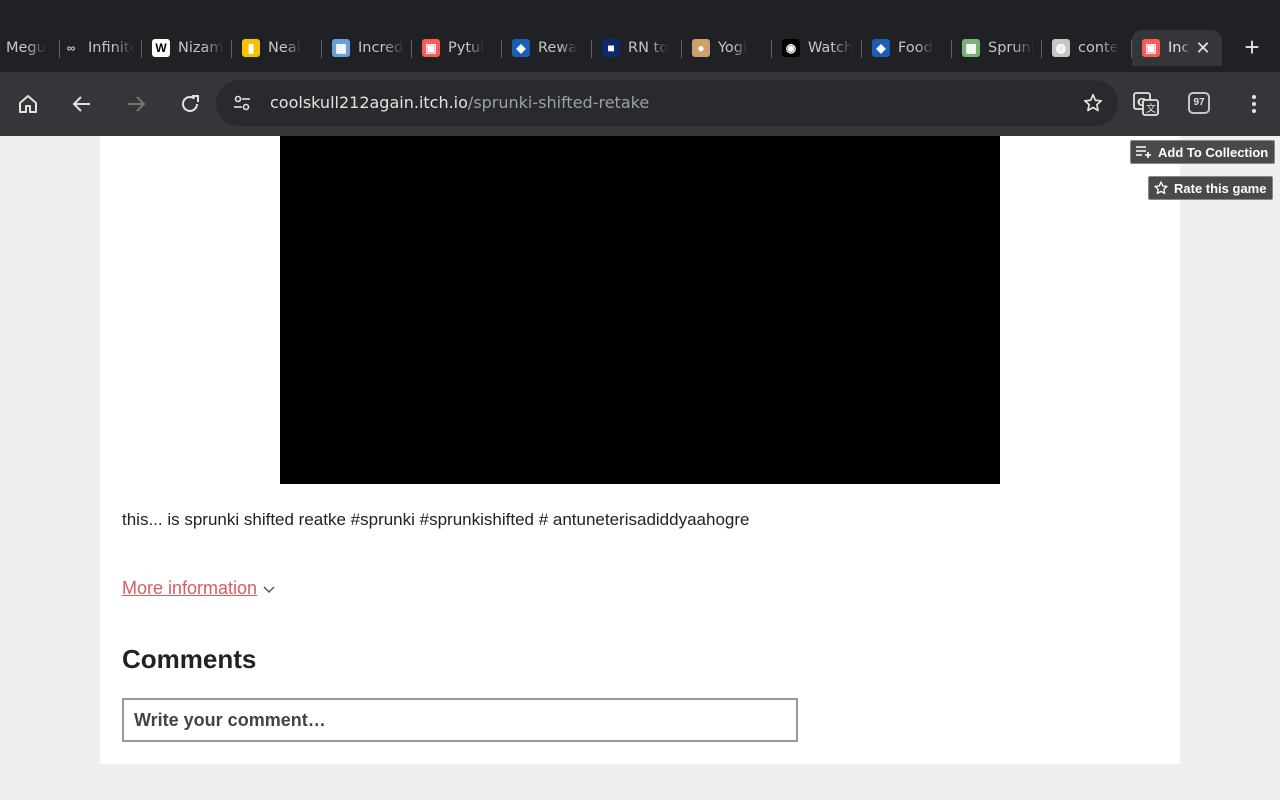 Image resolution: width=1280 pixels, height=800 pixels. I want to click on rate-game-button: Rate this game, so click(1211, 188).